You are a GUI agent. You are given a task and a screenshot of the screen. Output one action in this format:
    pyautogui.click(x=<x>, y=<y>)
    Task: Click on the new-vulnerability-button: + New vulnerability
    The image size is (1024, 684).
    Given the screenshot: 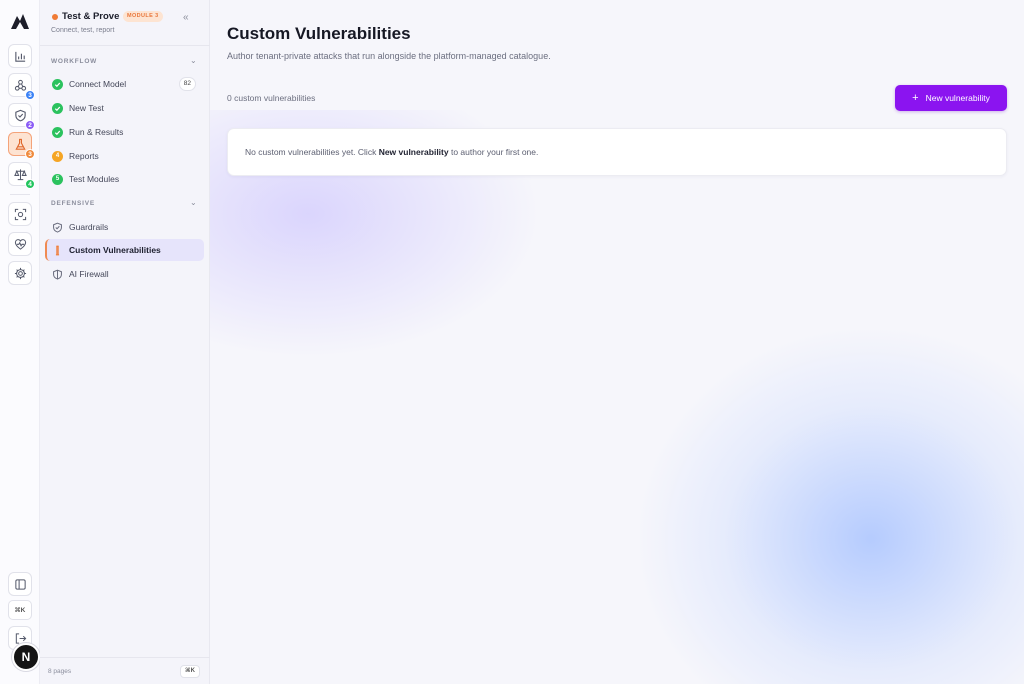 What is the action you would take?
    pyautogui.click(x=951, y=98)
    